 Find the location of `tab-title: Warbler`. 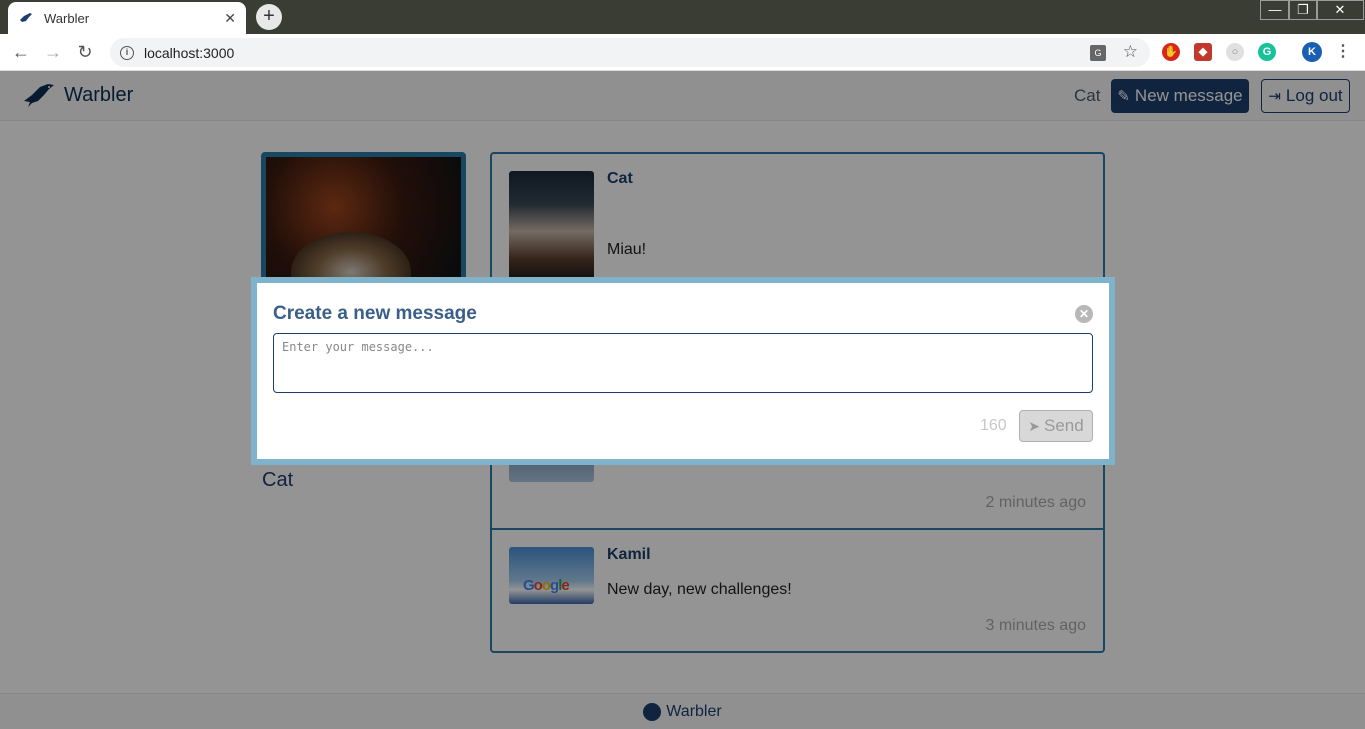

tab-title: Warbler is located at coordinates (67, 18).